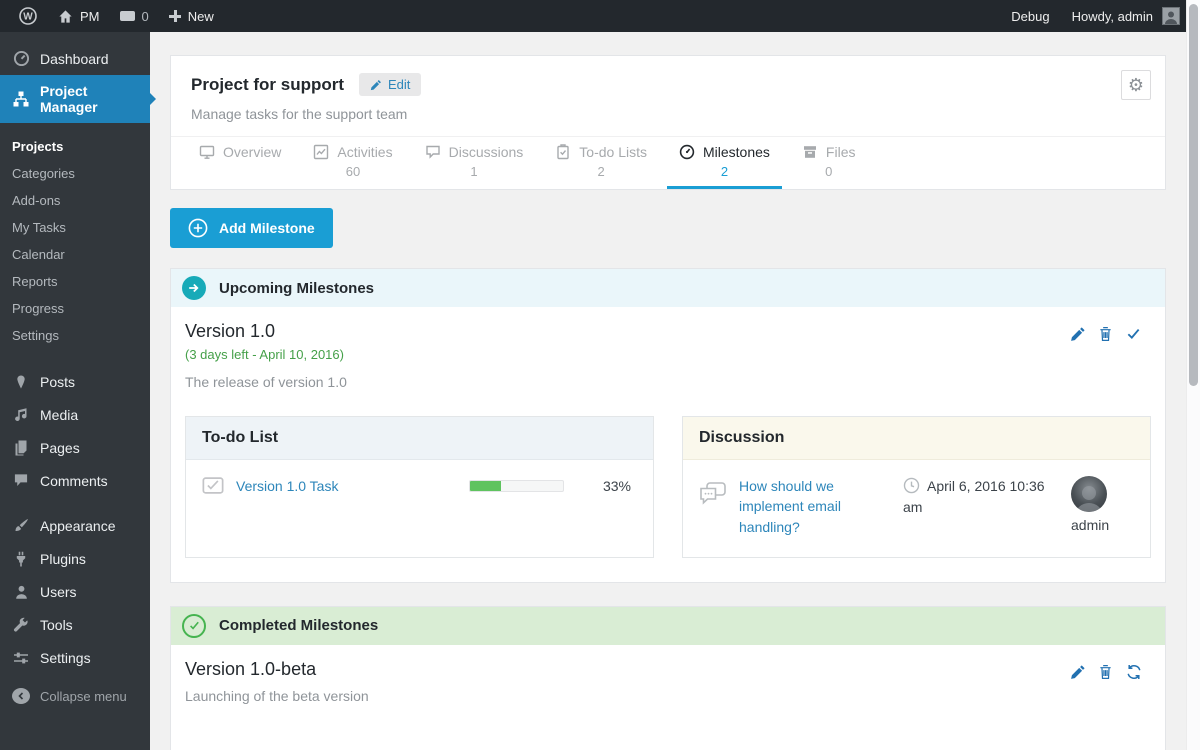 The width and height of the screenshot is (1200, 750). Describe the element at coordinates (1193, 195) in the screenshot. I see `scrollbar-thumb` at that location.